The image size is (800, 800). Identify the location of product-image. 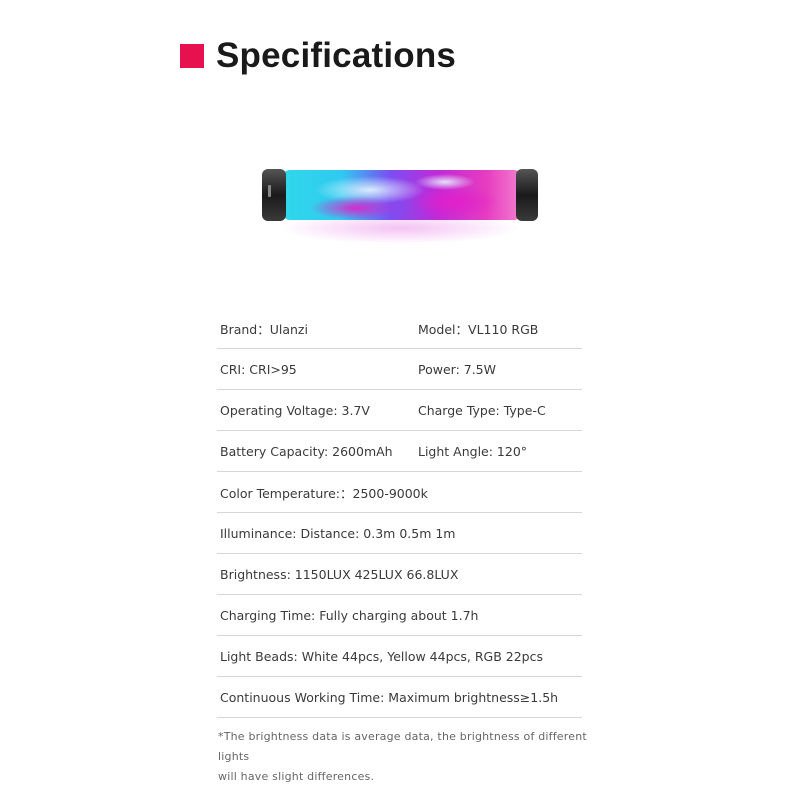
(400, 200).